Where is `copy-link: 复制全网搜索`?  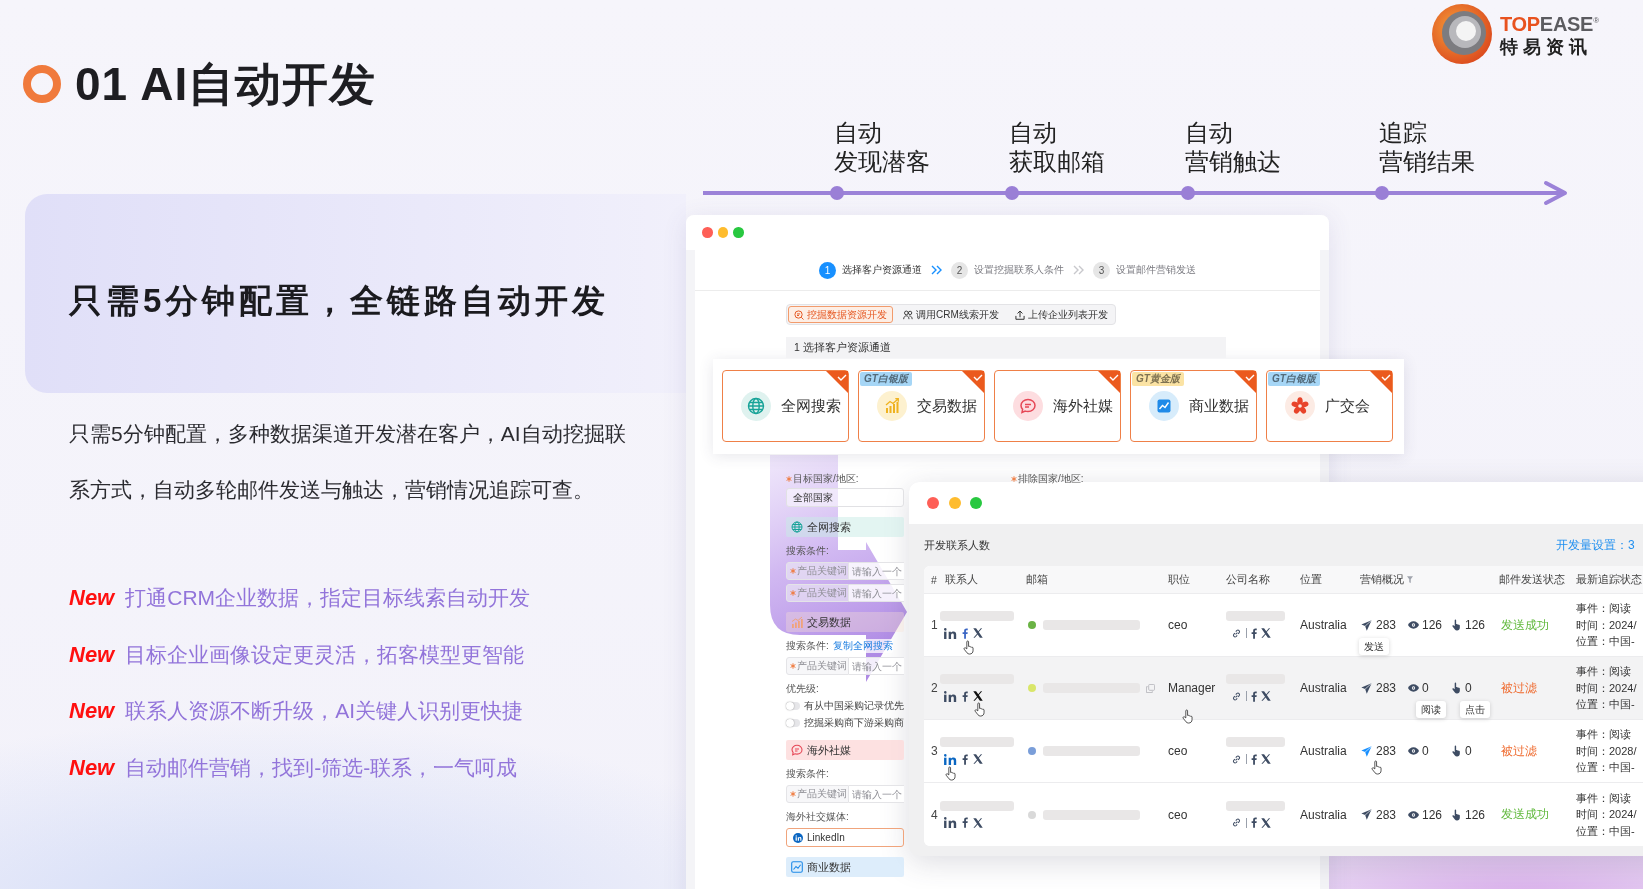
copy-link: 复制全网搜索 is located at coordinates (862, 646).